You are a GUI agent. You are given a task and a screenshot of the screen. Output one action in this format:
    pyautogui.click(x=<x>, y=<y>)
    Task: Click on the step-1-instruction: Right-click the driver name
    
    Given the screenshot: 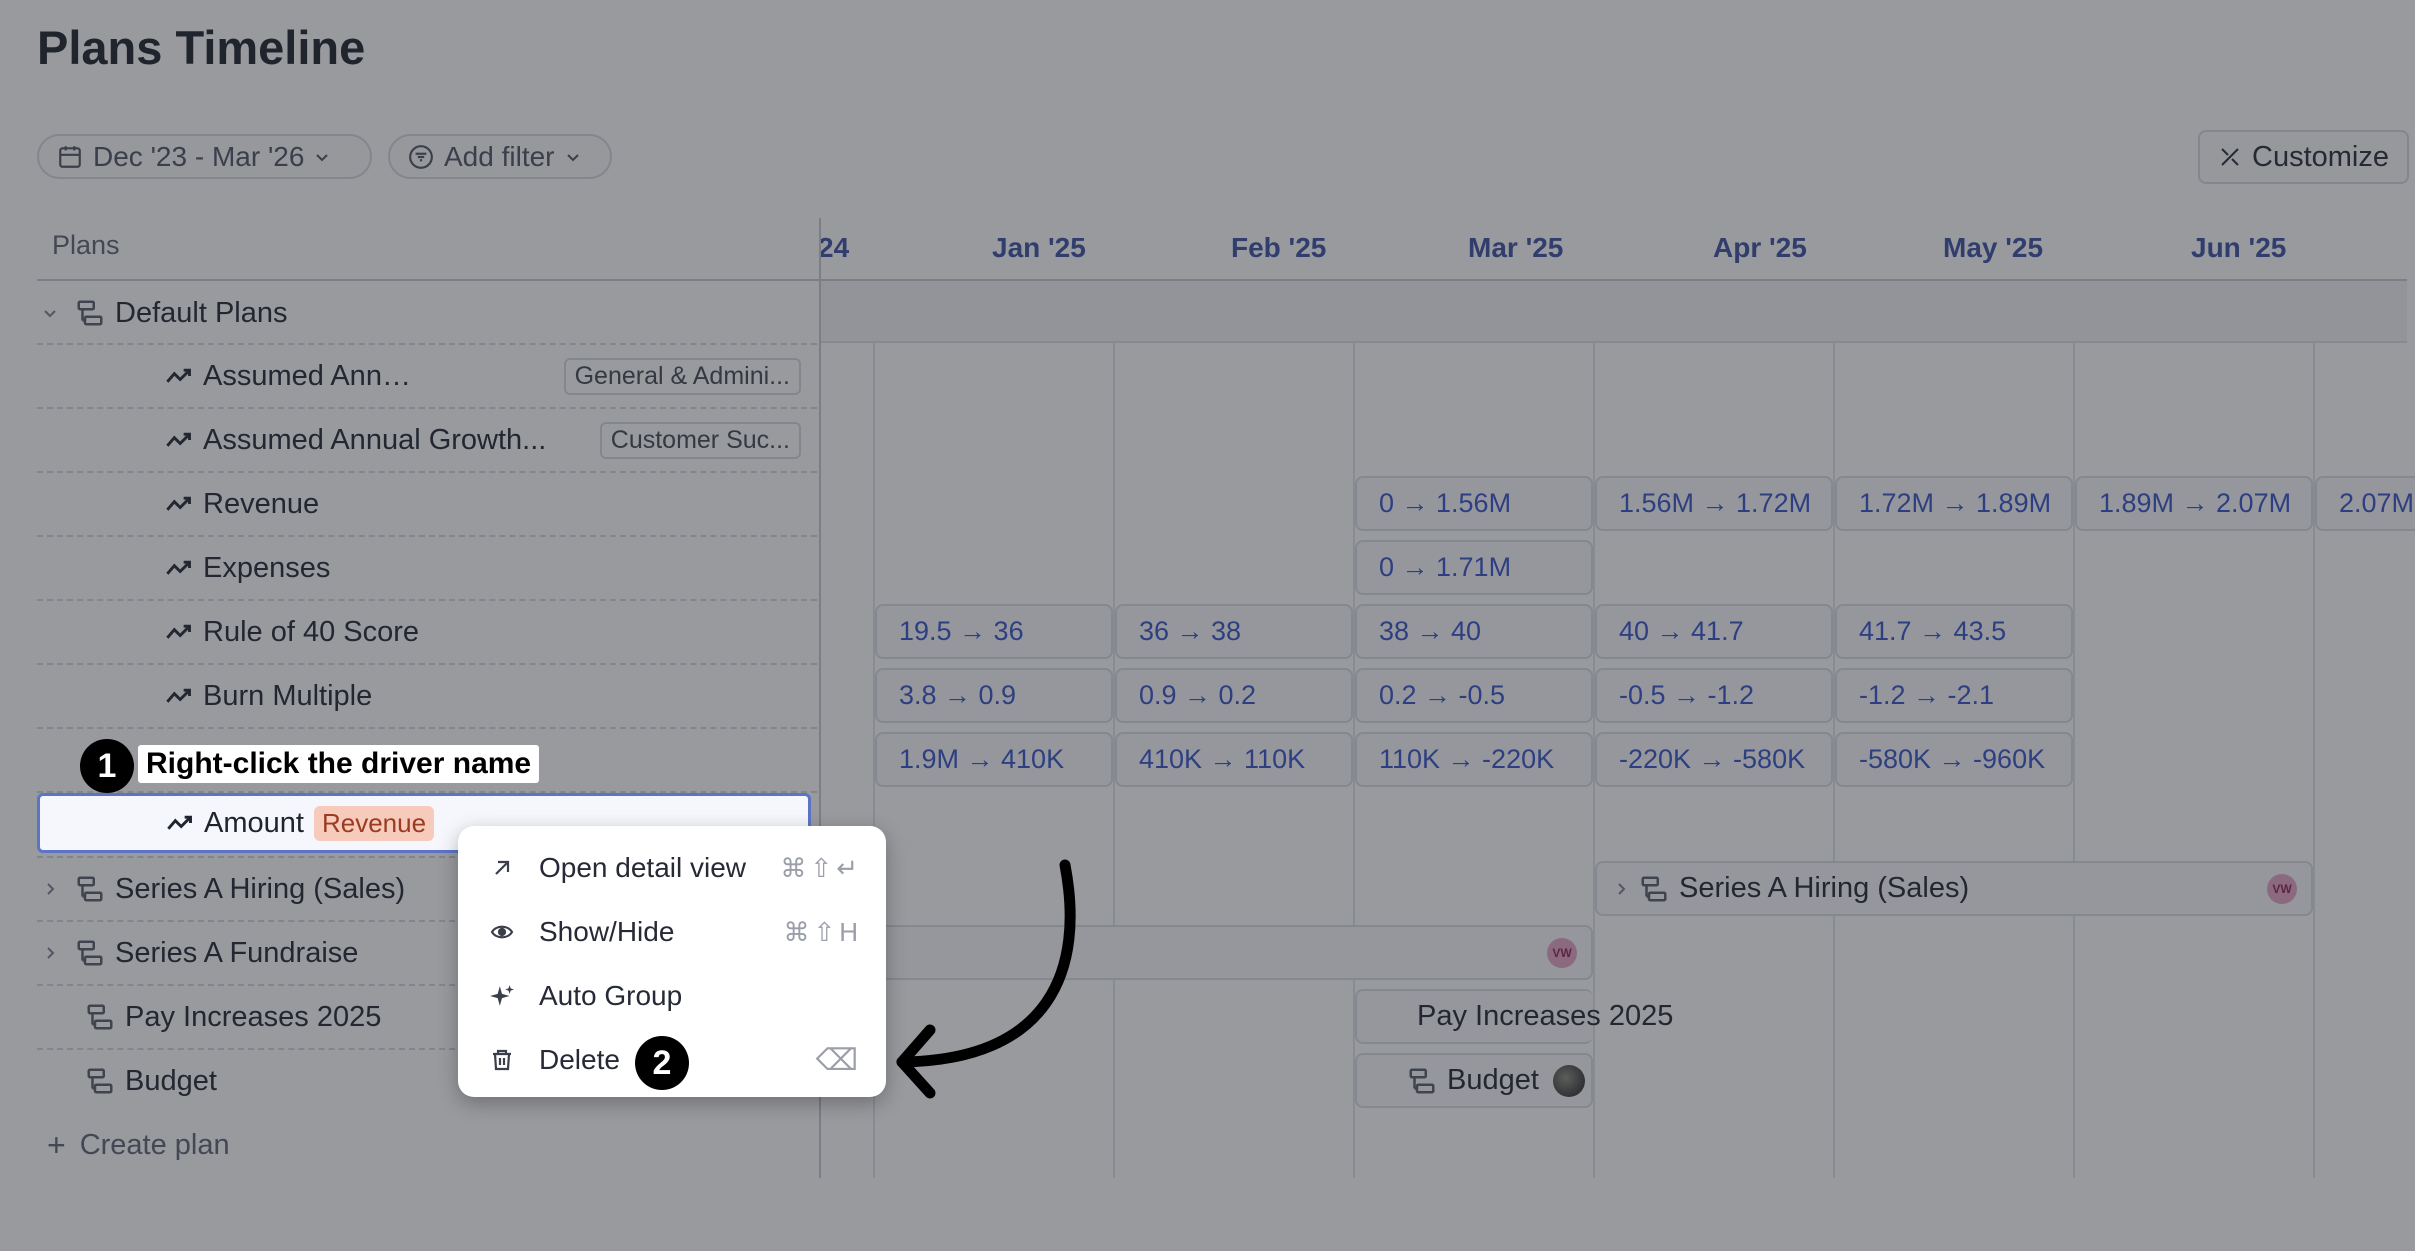 What is the action you would take?
    pyautogui.click(x=339, y=764)
    